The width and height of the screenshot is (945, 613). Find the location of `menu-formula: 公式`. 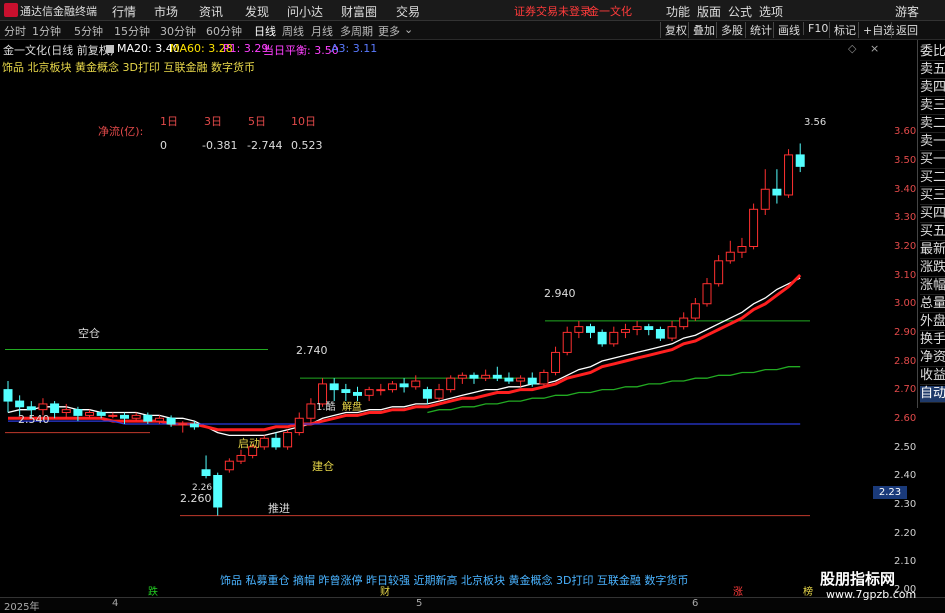

menu-formula: 公式 is located at coordinates (740, 11).